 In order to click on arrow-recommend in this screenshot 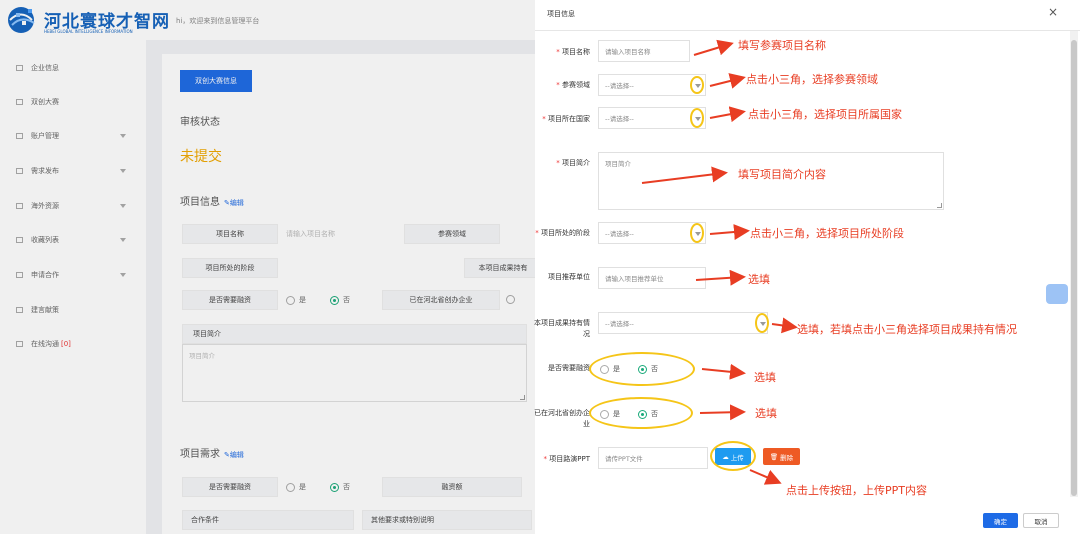, I will do `click(720, 277)`.